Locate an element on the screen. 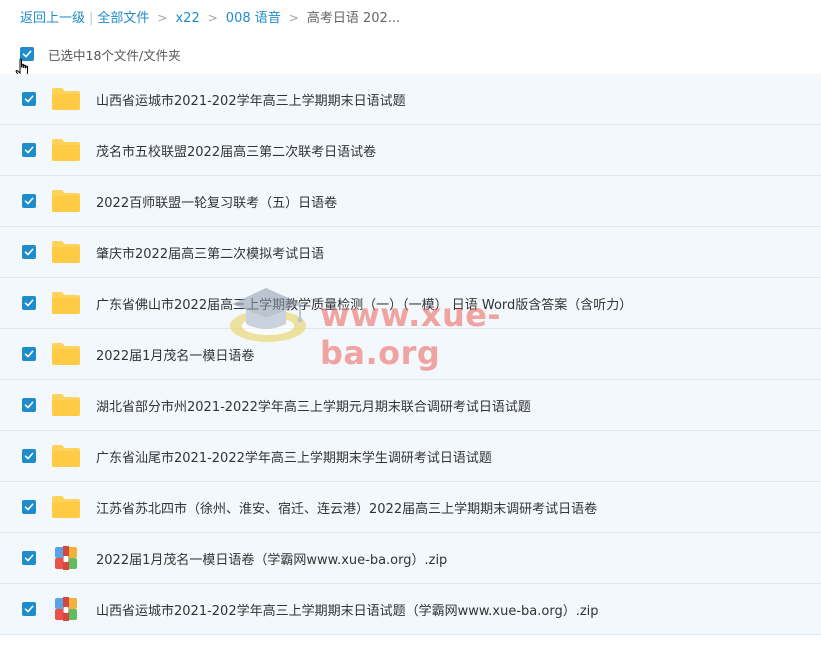 This screenshot has height=649, width=821. file-name: 2022百师联盟一轮复习联考（五）日语卷 is located at coordinates (216, 201).